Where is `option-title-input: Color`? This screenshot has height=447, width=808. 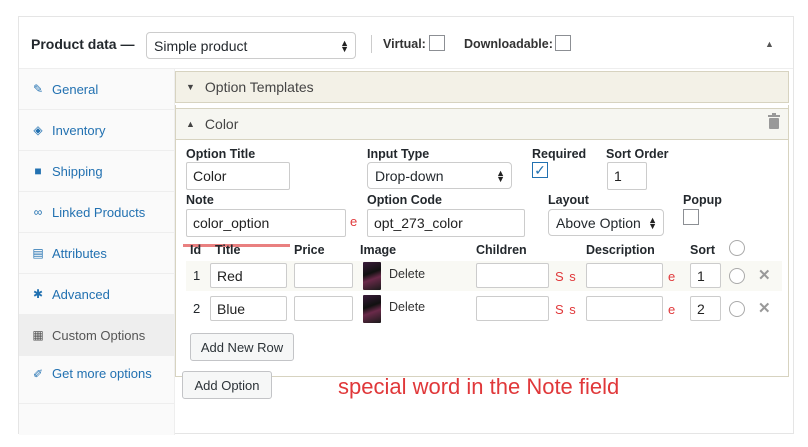
option-title-input: Color is located at coordinates (238, 176).